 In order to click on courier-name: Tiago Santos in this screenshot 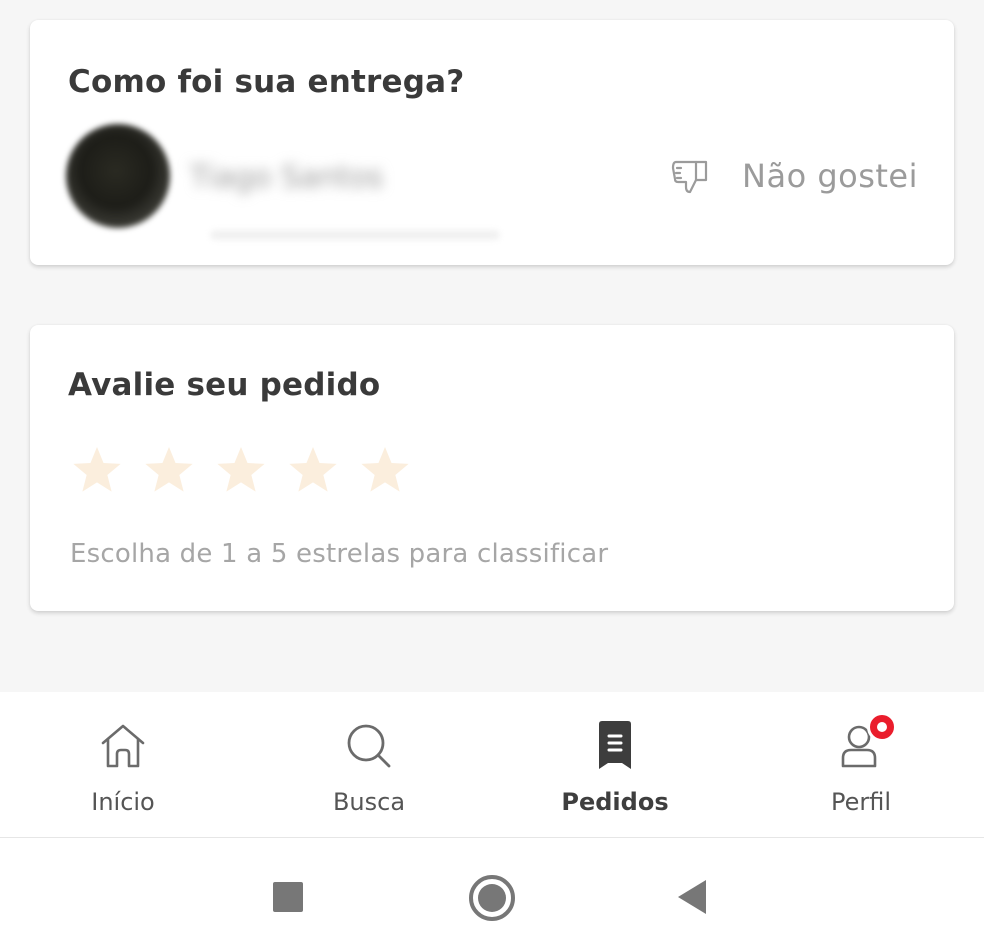, I will do `click(287, 177)`.